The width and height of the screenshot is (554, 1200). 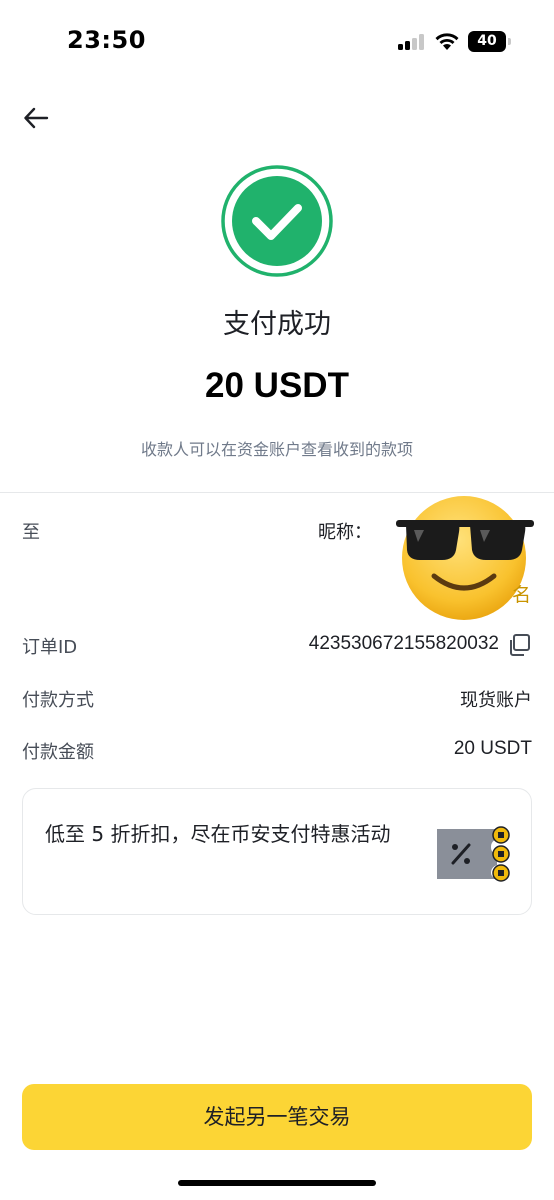 I want to click on payment-method-label: 付款方式, so click(x=58, y=700).